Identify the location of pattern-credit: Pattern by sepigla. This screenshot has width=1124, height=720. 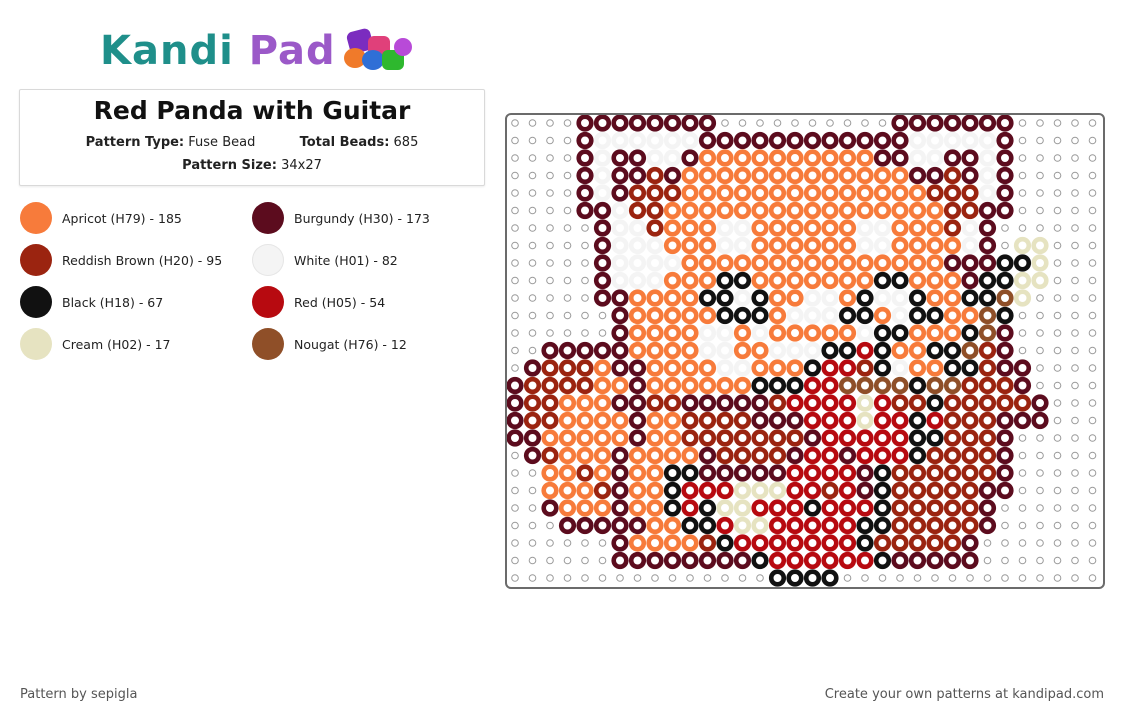
(78, 694).